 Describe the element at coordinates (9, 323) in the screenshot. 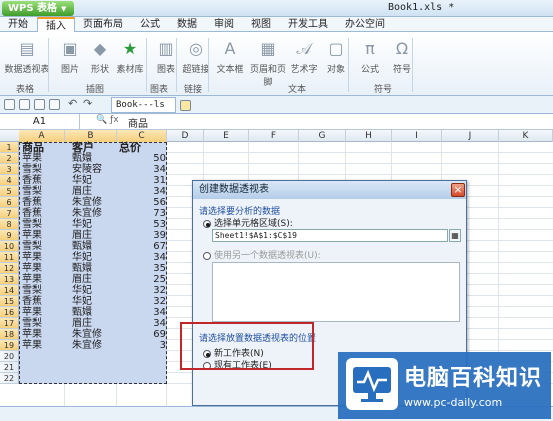

I see `row-header-17: 17` at that location.